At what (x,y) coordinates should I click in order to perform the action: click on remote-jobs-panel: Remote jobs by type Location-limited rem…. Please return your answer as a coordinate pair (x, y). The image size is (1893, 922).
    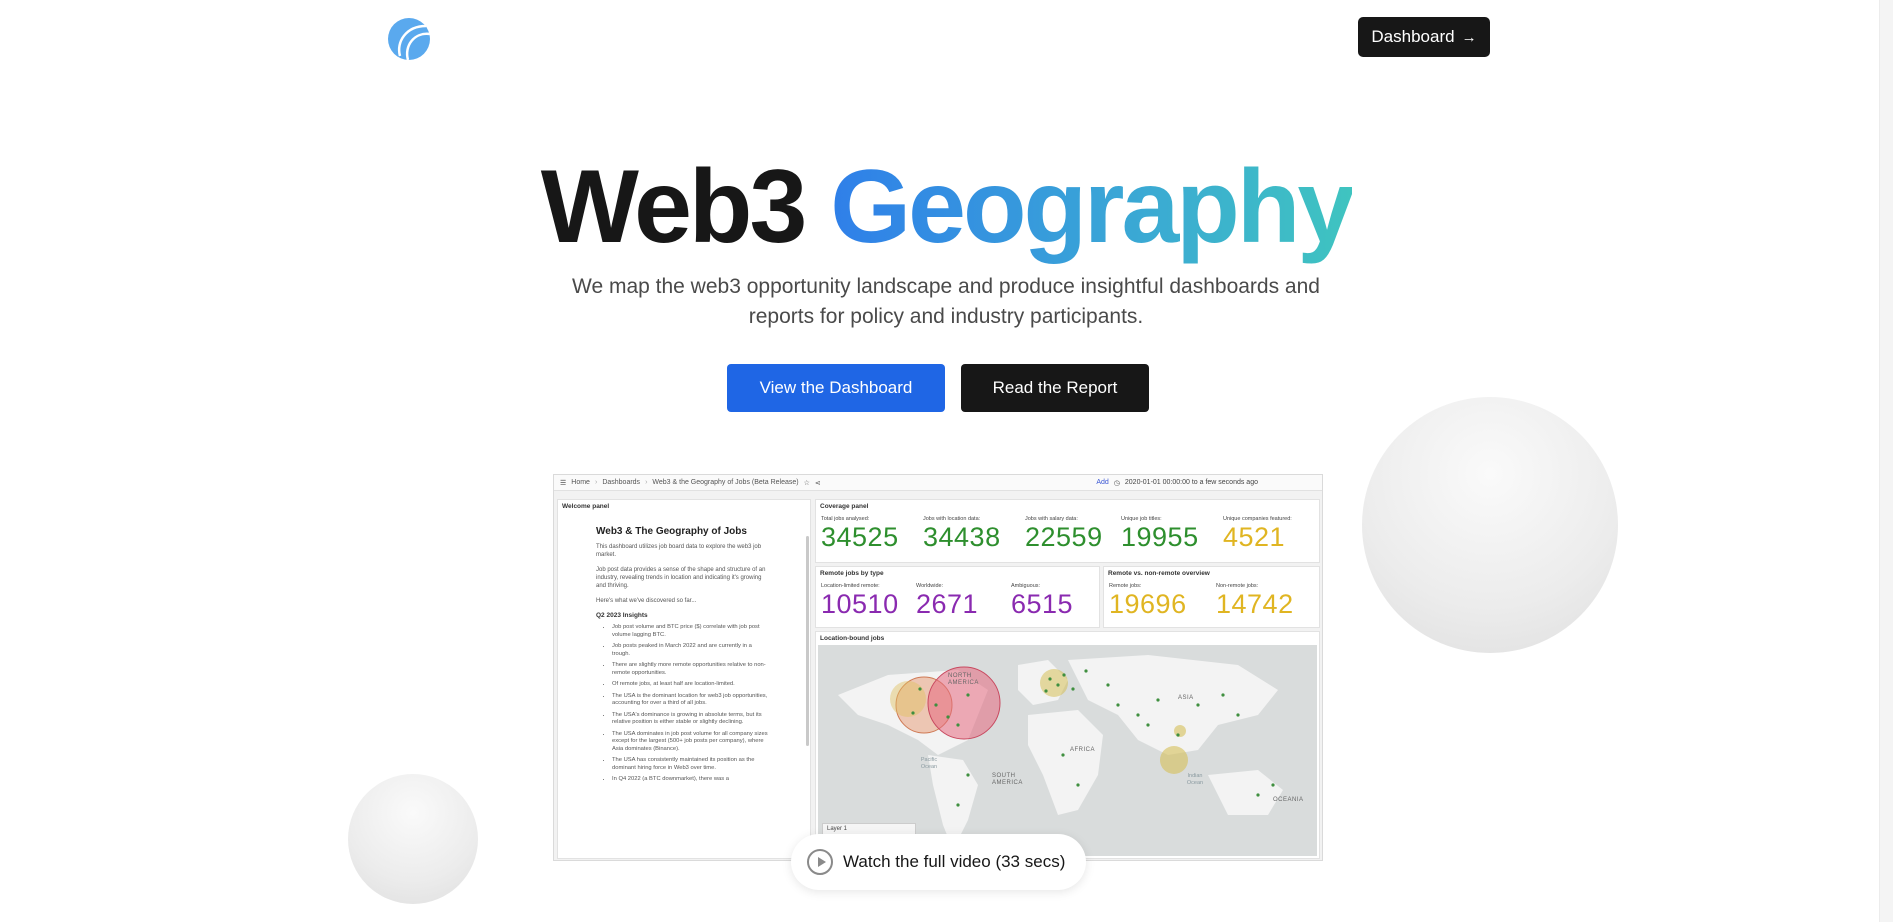
    Looking at the image, I should click on (957, 597).